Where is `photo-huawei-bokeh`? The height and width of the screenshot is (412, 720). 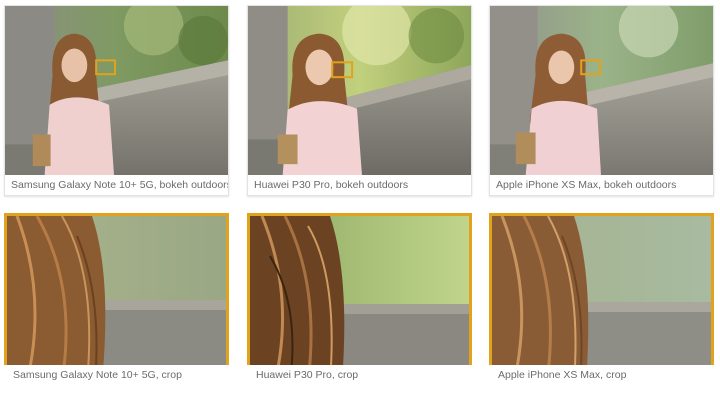 photo-huawei-bokeh is located at coordinates (359, 90).